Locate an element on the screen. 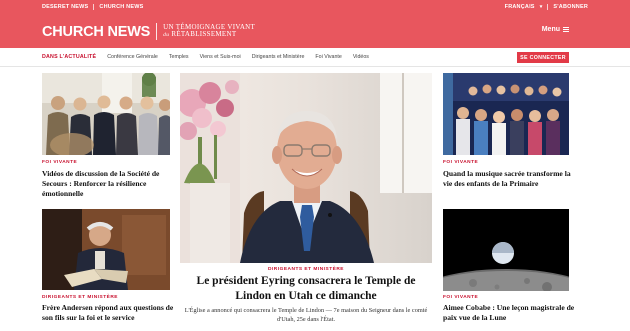 This screenshot has width=630, height=331. menu-button: Menu is located at coordinates (555, 29).